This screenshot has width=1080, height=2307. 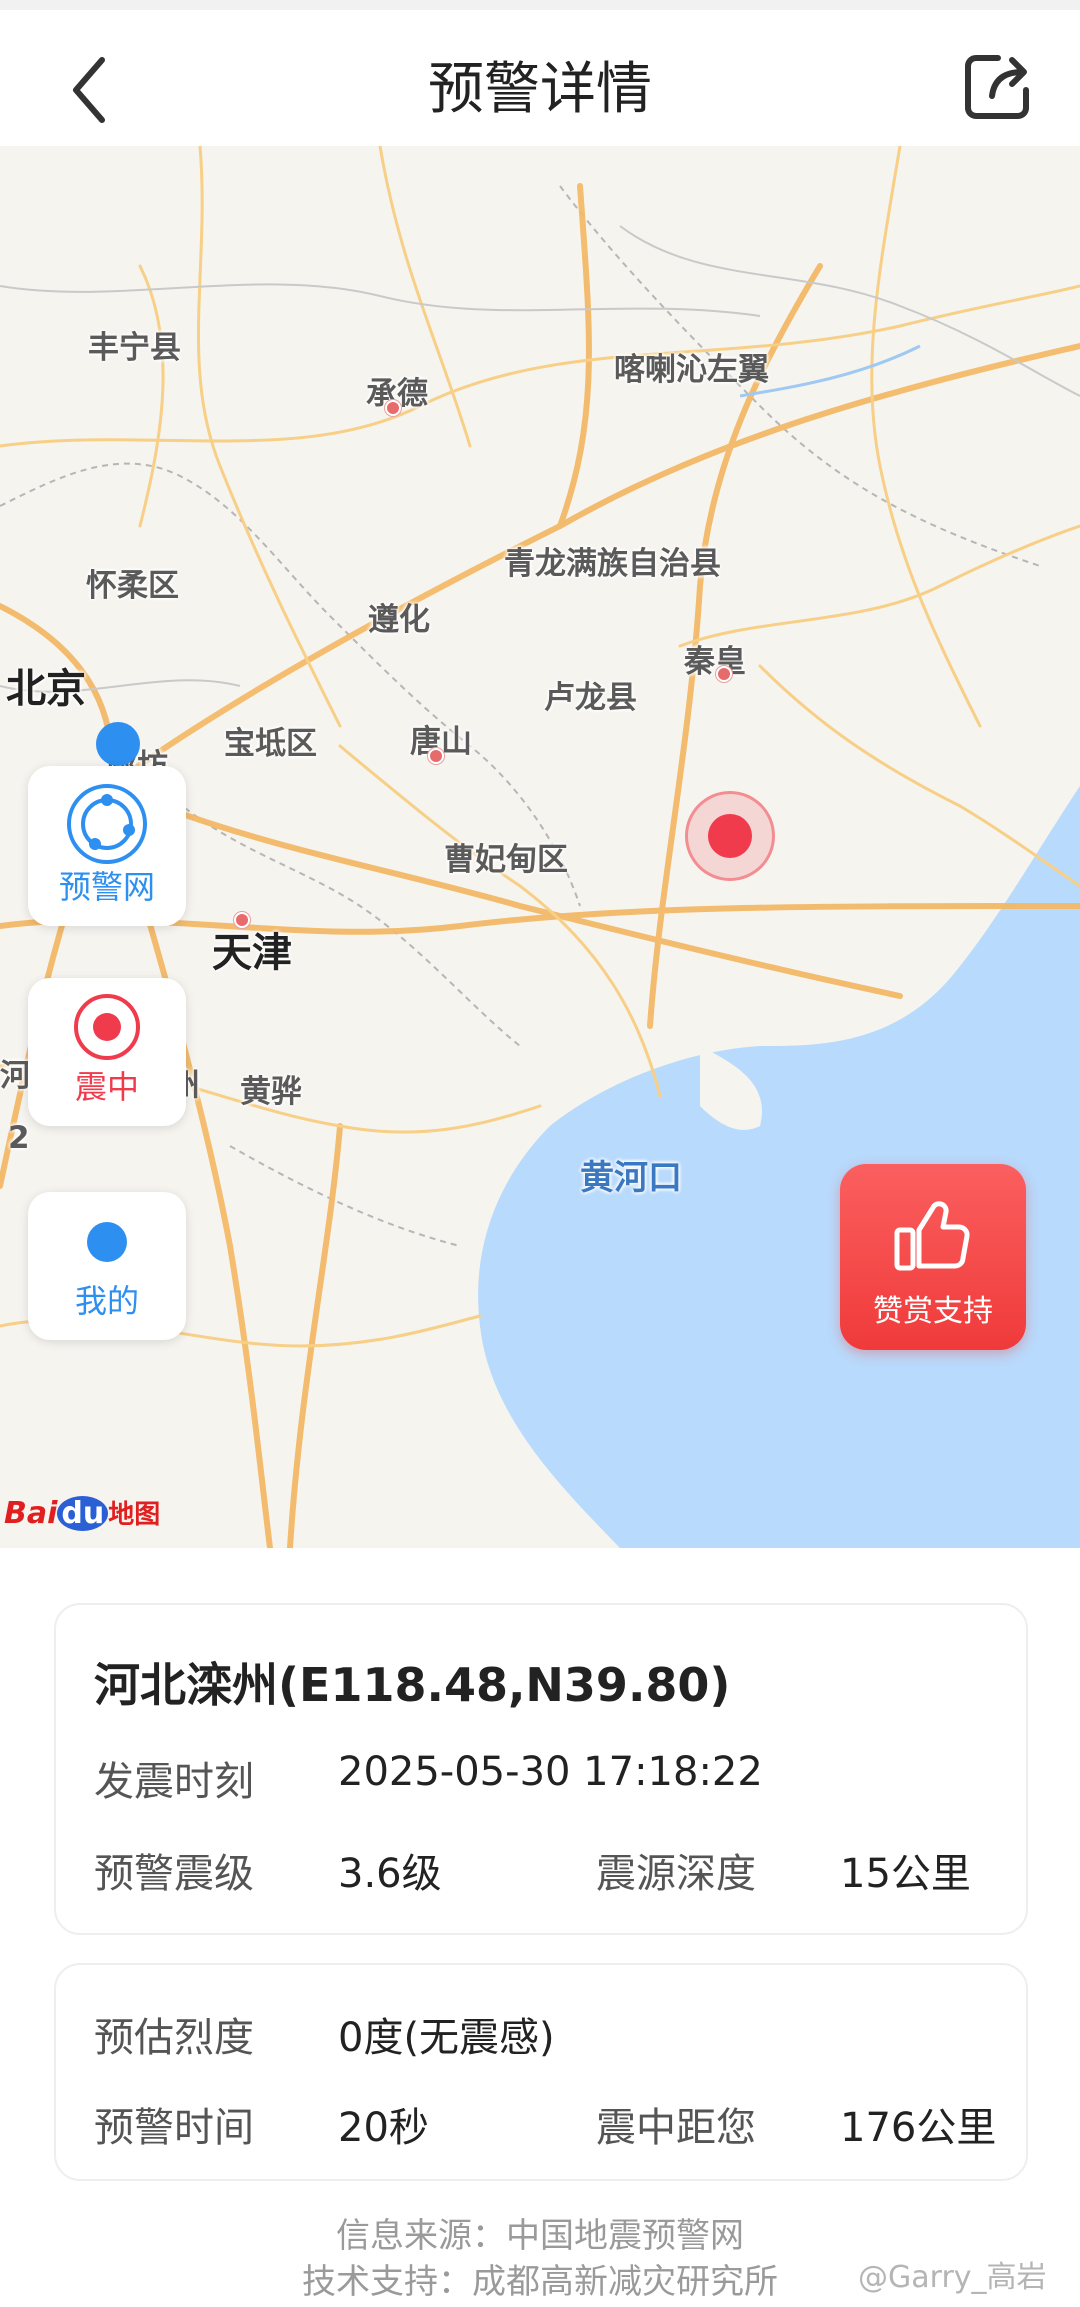 What do you see at coordinates (118, 744) in the screenshot?
I see `user-location-marker` at bounding box center [118, 744].